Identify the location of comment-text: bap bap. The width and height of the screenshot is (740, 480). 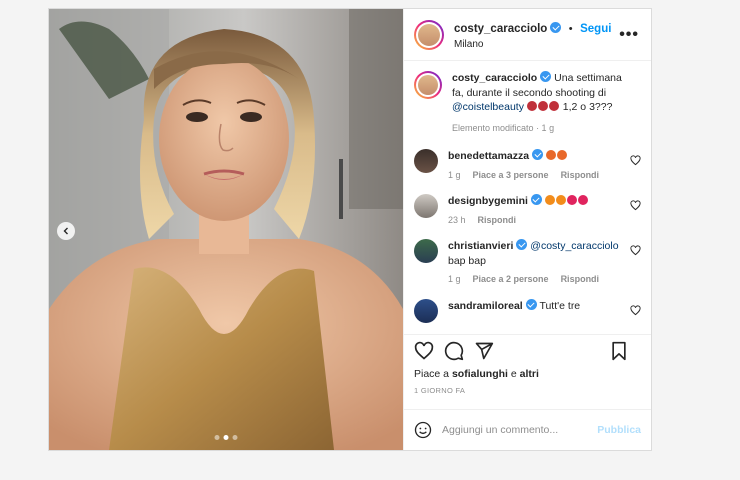
(467, 260).